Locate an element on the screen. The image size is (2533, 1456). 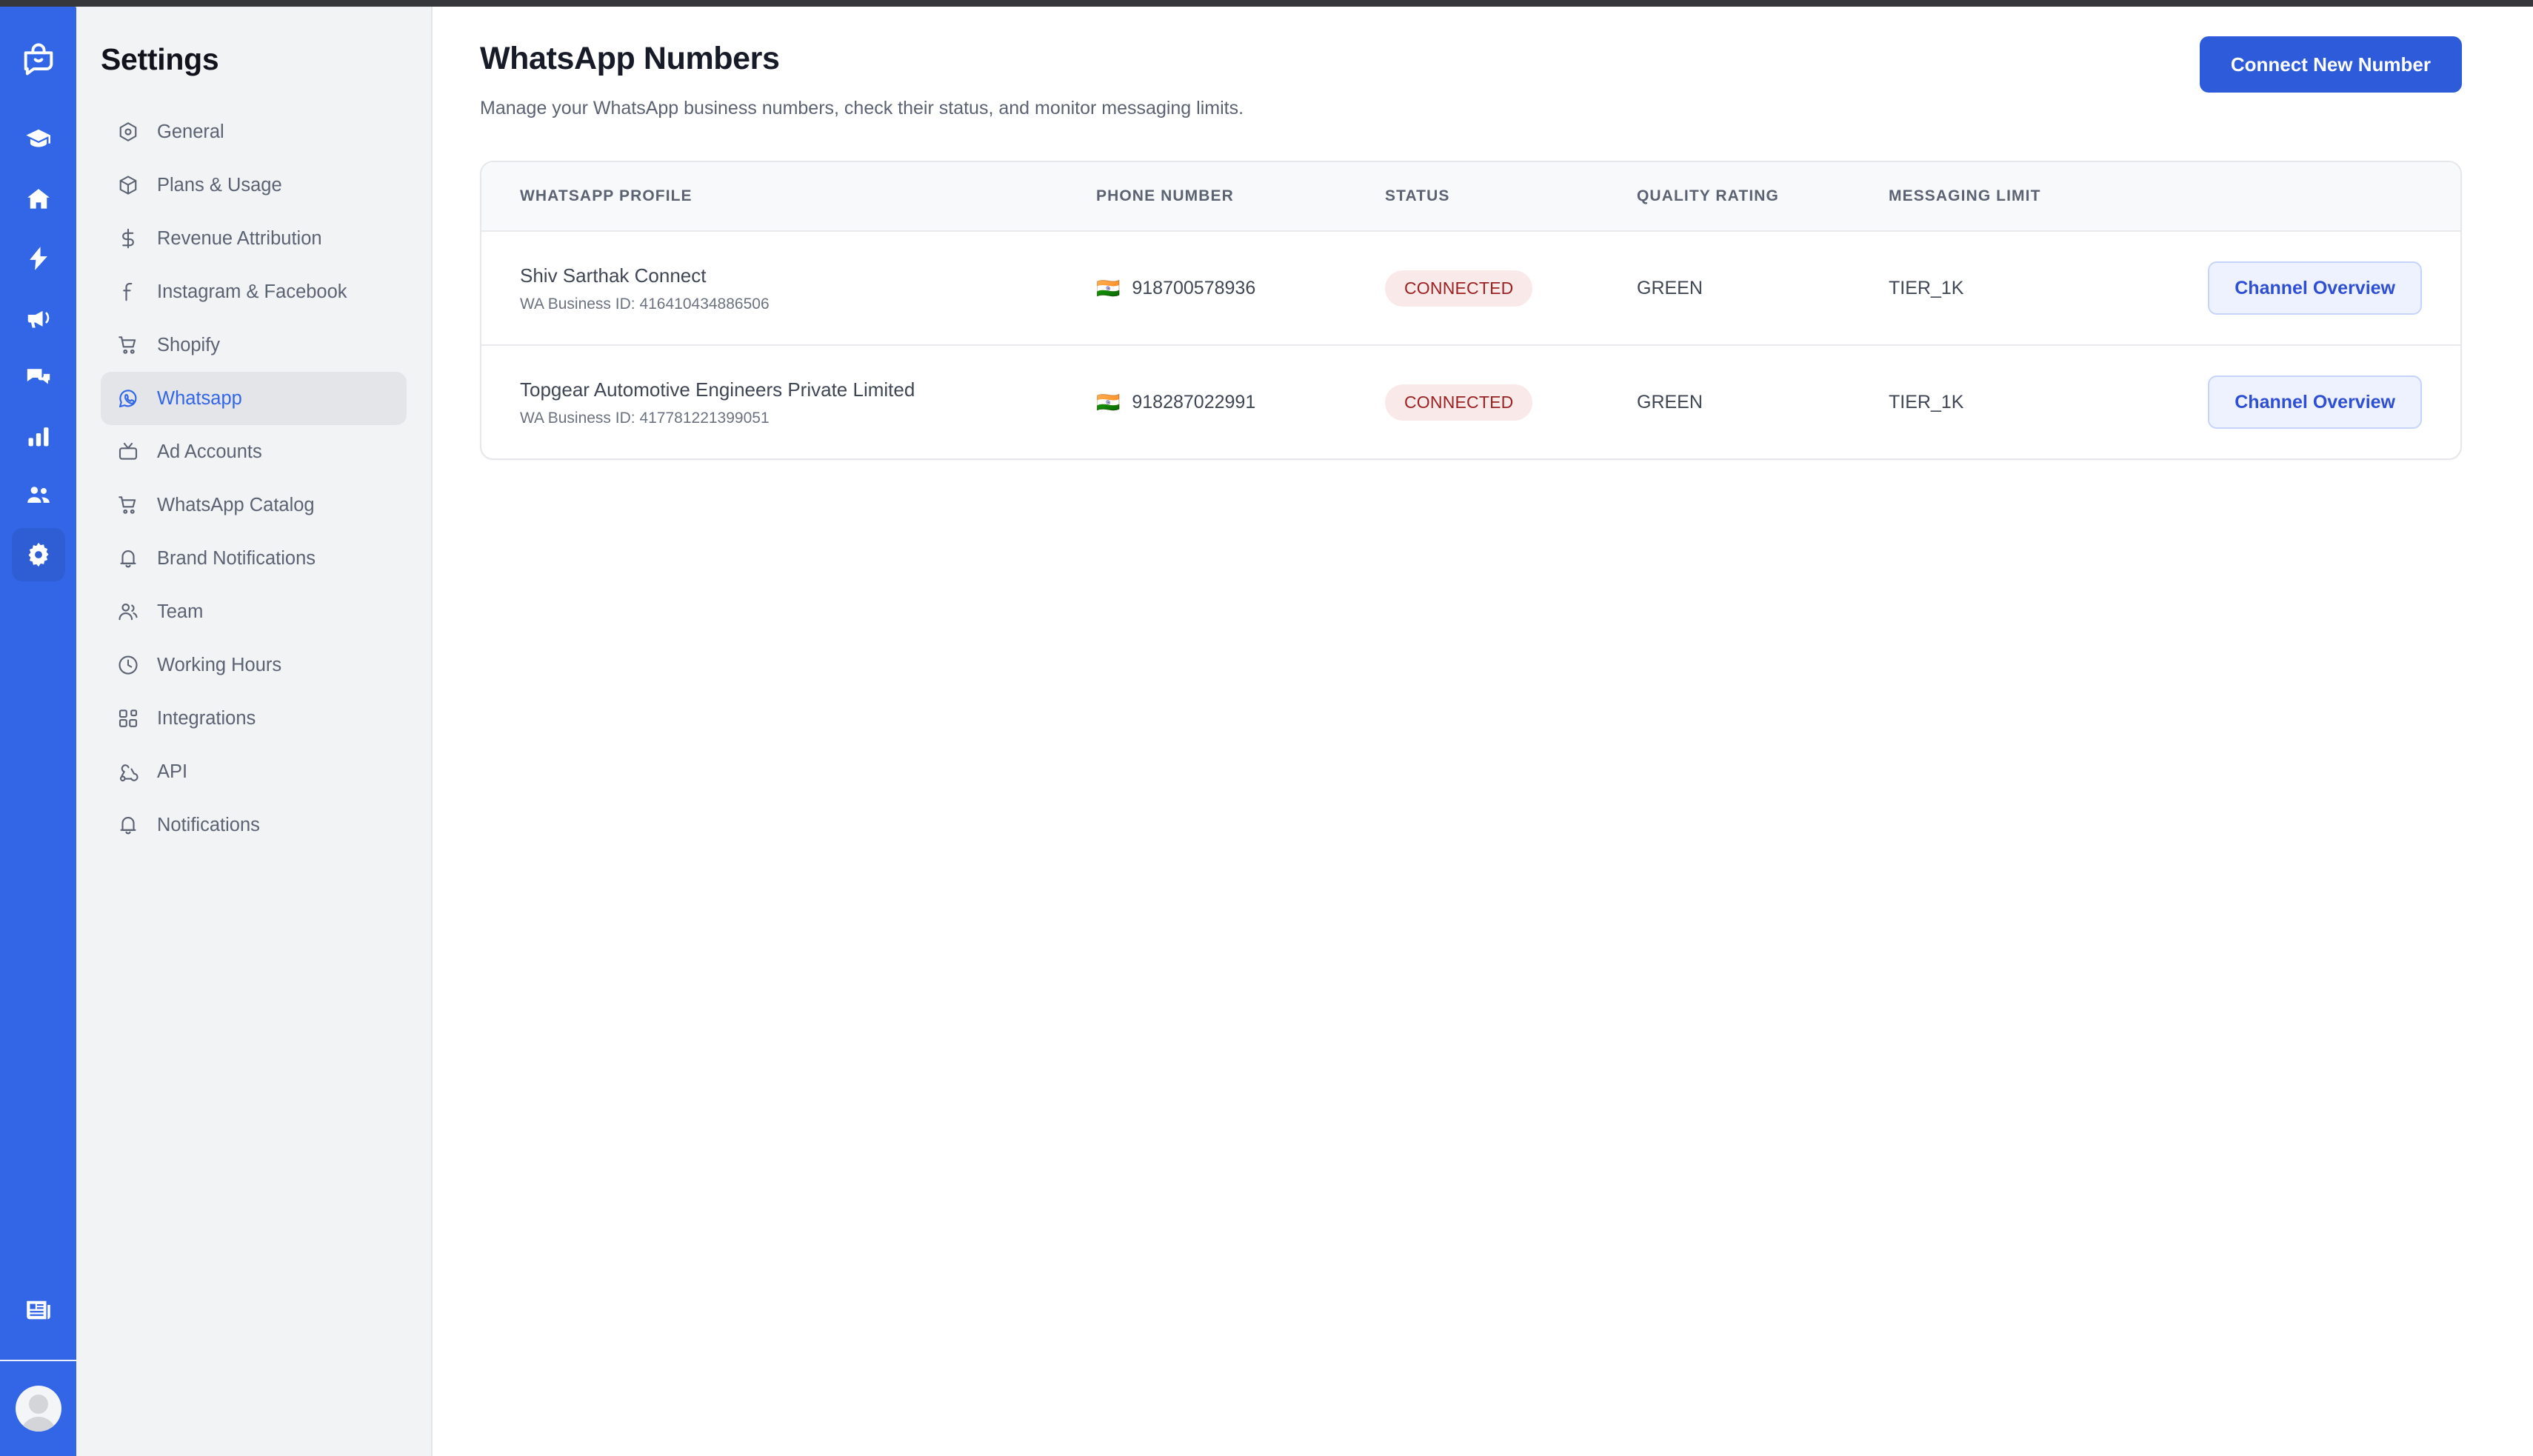
primary-icon-rail is located at coordinates (38, 731).